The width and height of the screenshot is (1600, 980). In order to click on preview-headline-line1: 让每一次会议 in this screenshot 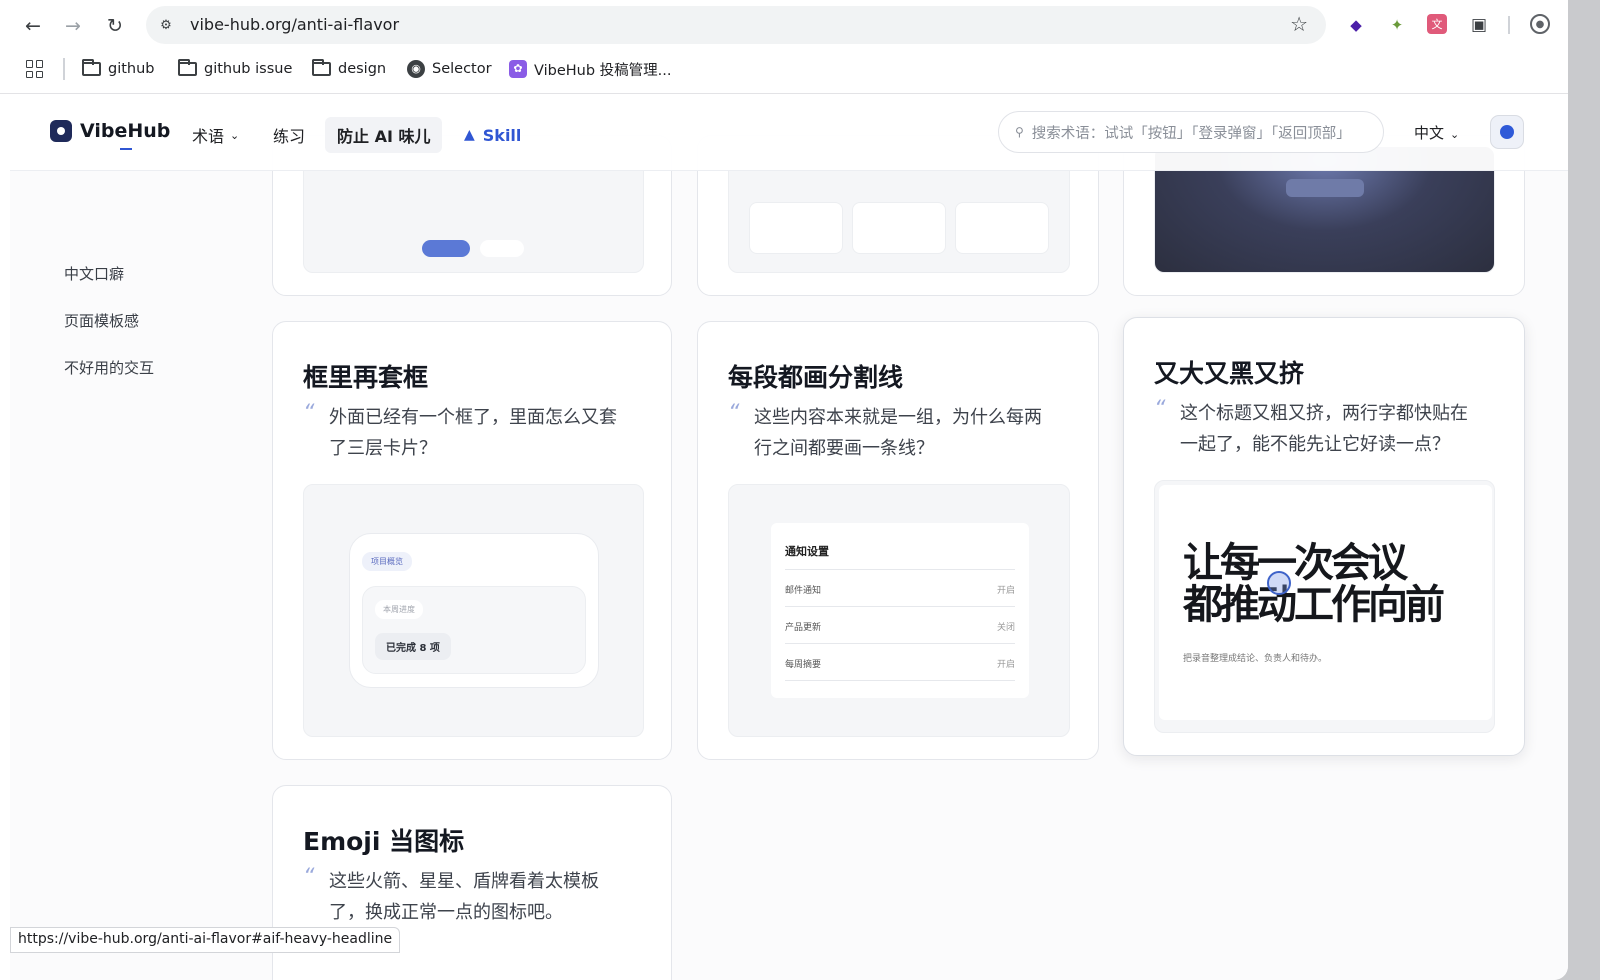, I will do `click(1295, 563)`.